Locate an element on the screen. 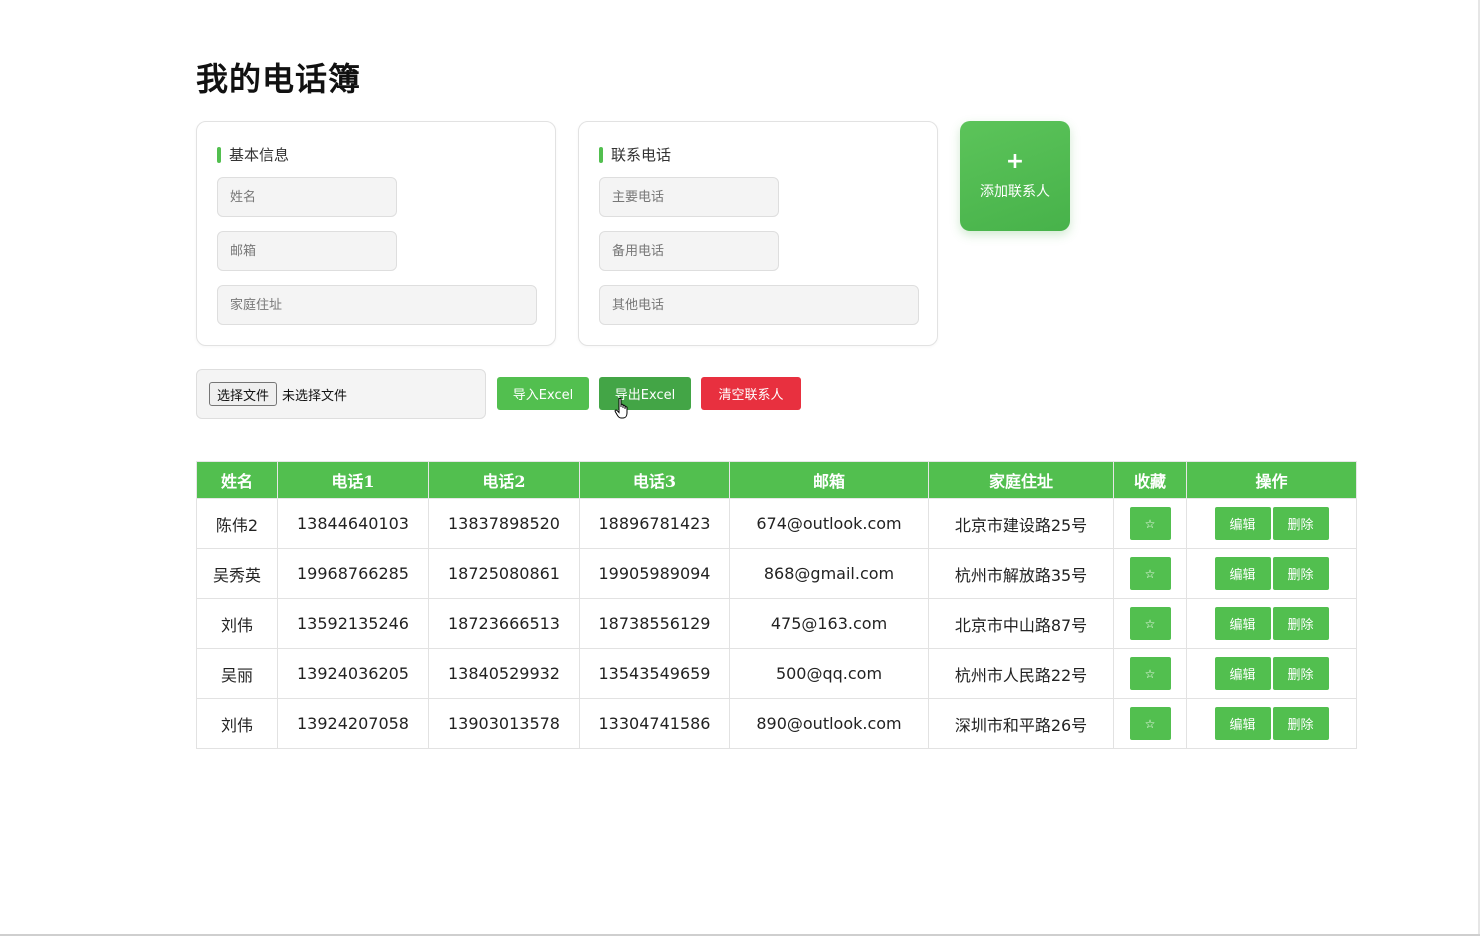 Image resolution: width=1480 pixels, height=936 pixels. column-header: 电话2 is located at coordinates (504, 480).